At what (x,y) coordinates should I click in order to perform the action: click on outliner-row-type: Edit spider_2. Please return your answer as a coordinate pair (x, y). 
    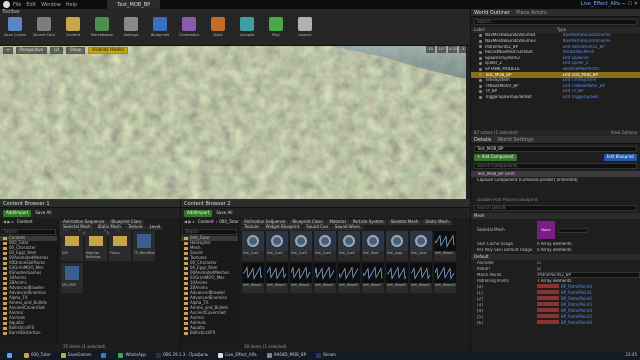
    Looking at the image, I should click on (601, 63).